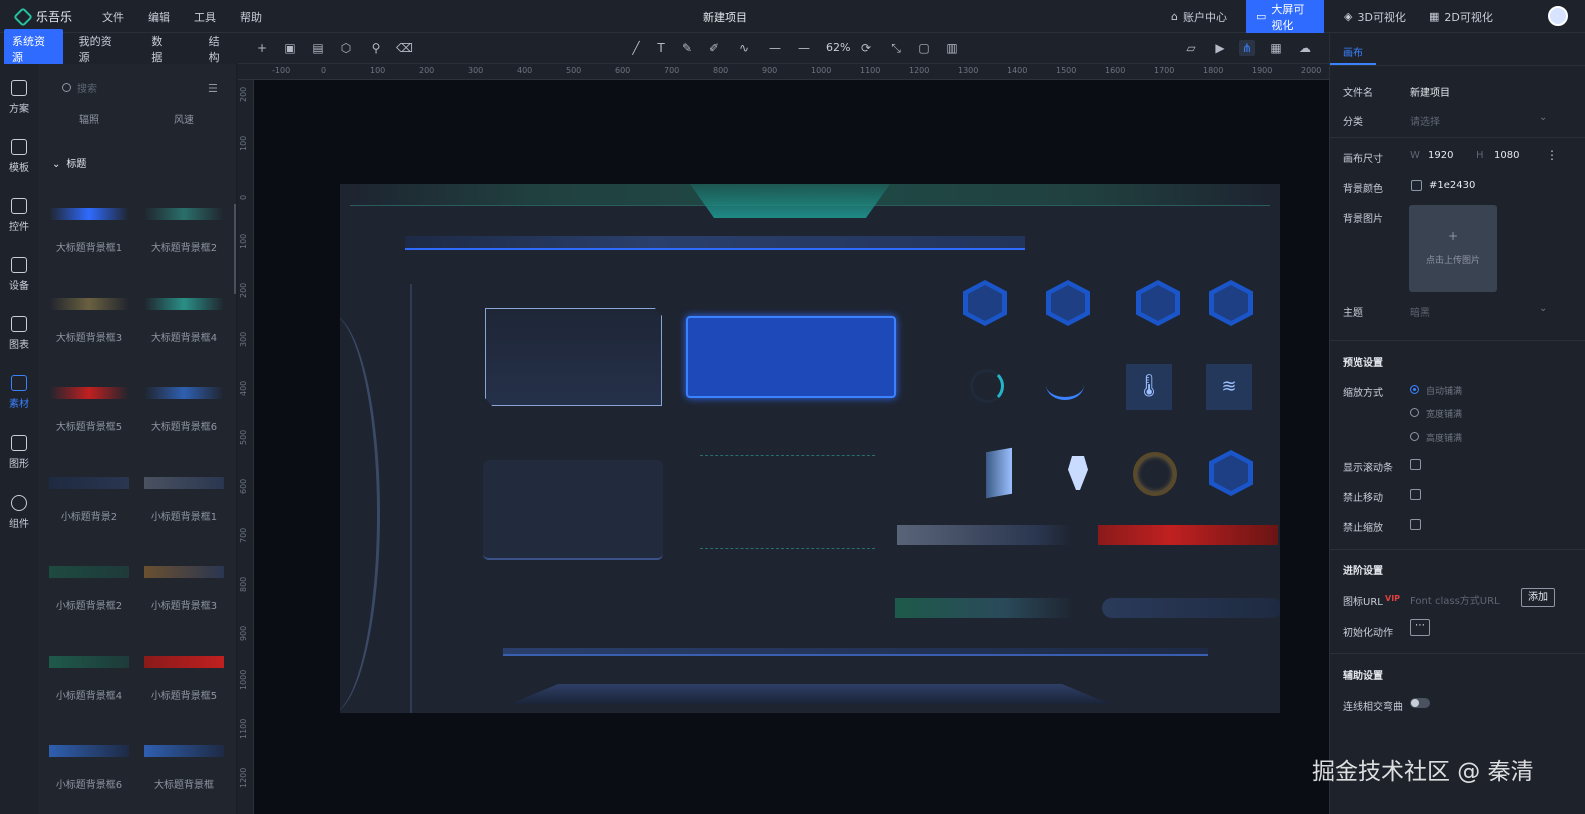 Image resolution: width=1585 pixels, height=814 pixels. I want to click on library-item-label: 小标题背景框1, so click(184, 515).